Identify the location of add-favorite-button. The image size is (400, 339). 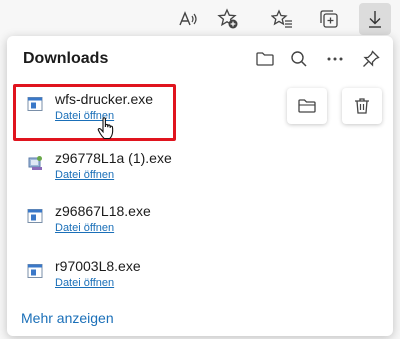
(228, 19).